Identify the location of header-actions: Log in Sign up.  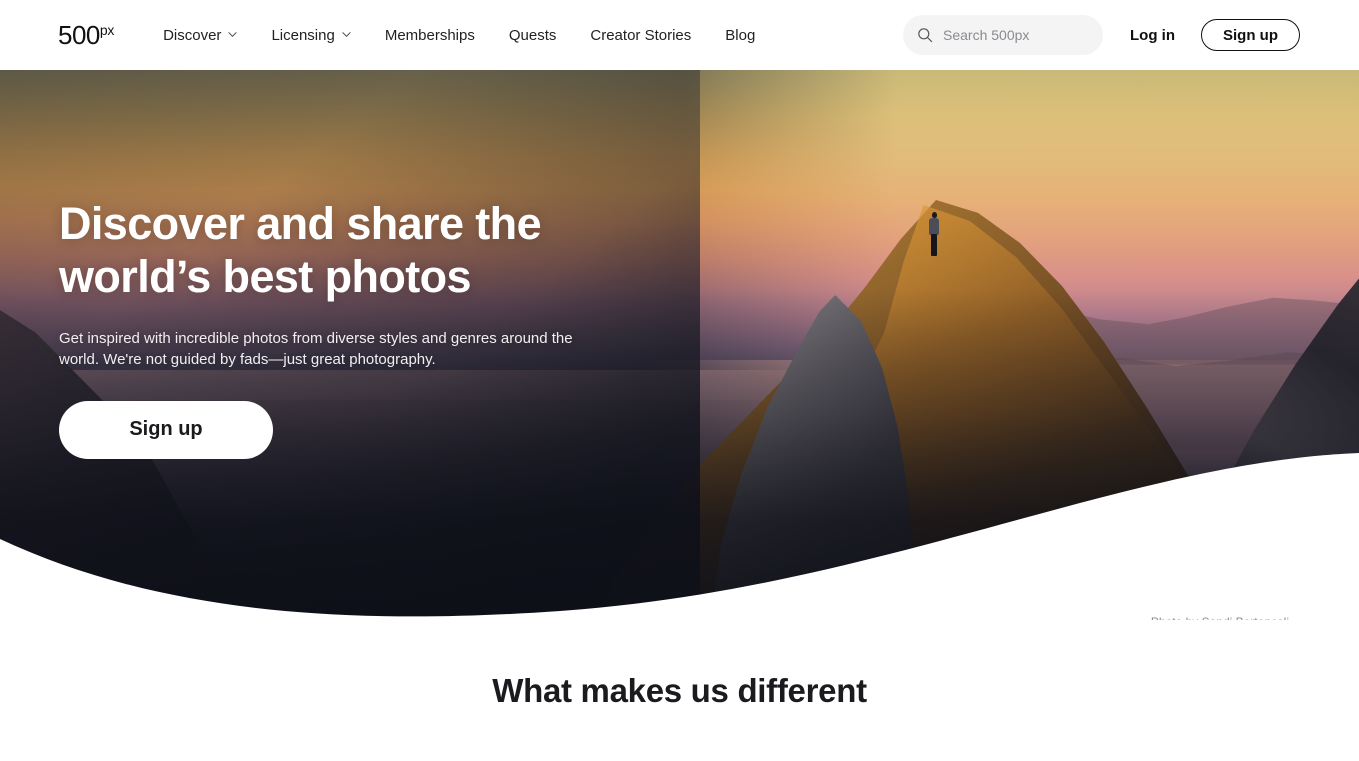
(1101, 35).